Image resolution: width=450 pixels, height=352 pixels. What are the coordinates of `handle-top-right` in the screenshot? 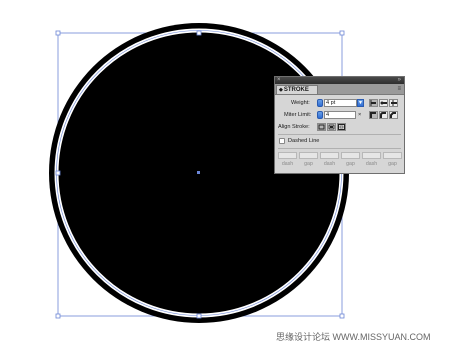 It's located at (342, 33).